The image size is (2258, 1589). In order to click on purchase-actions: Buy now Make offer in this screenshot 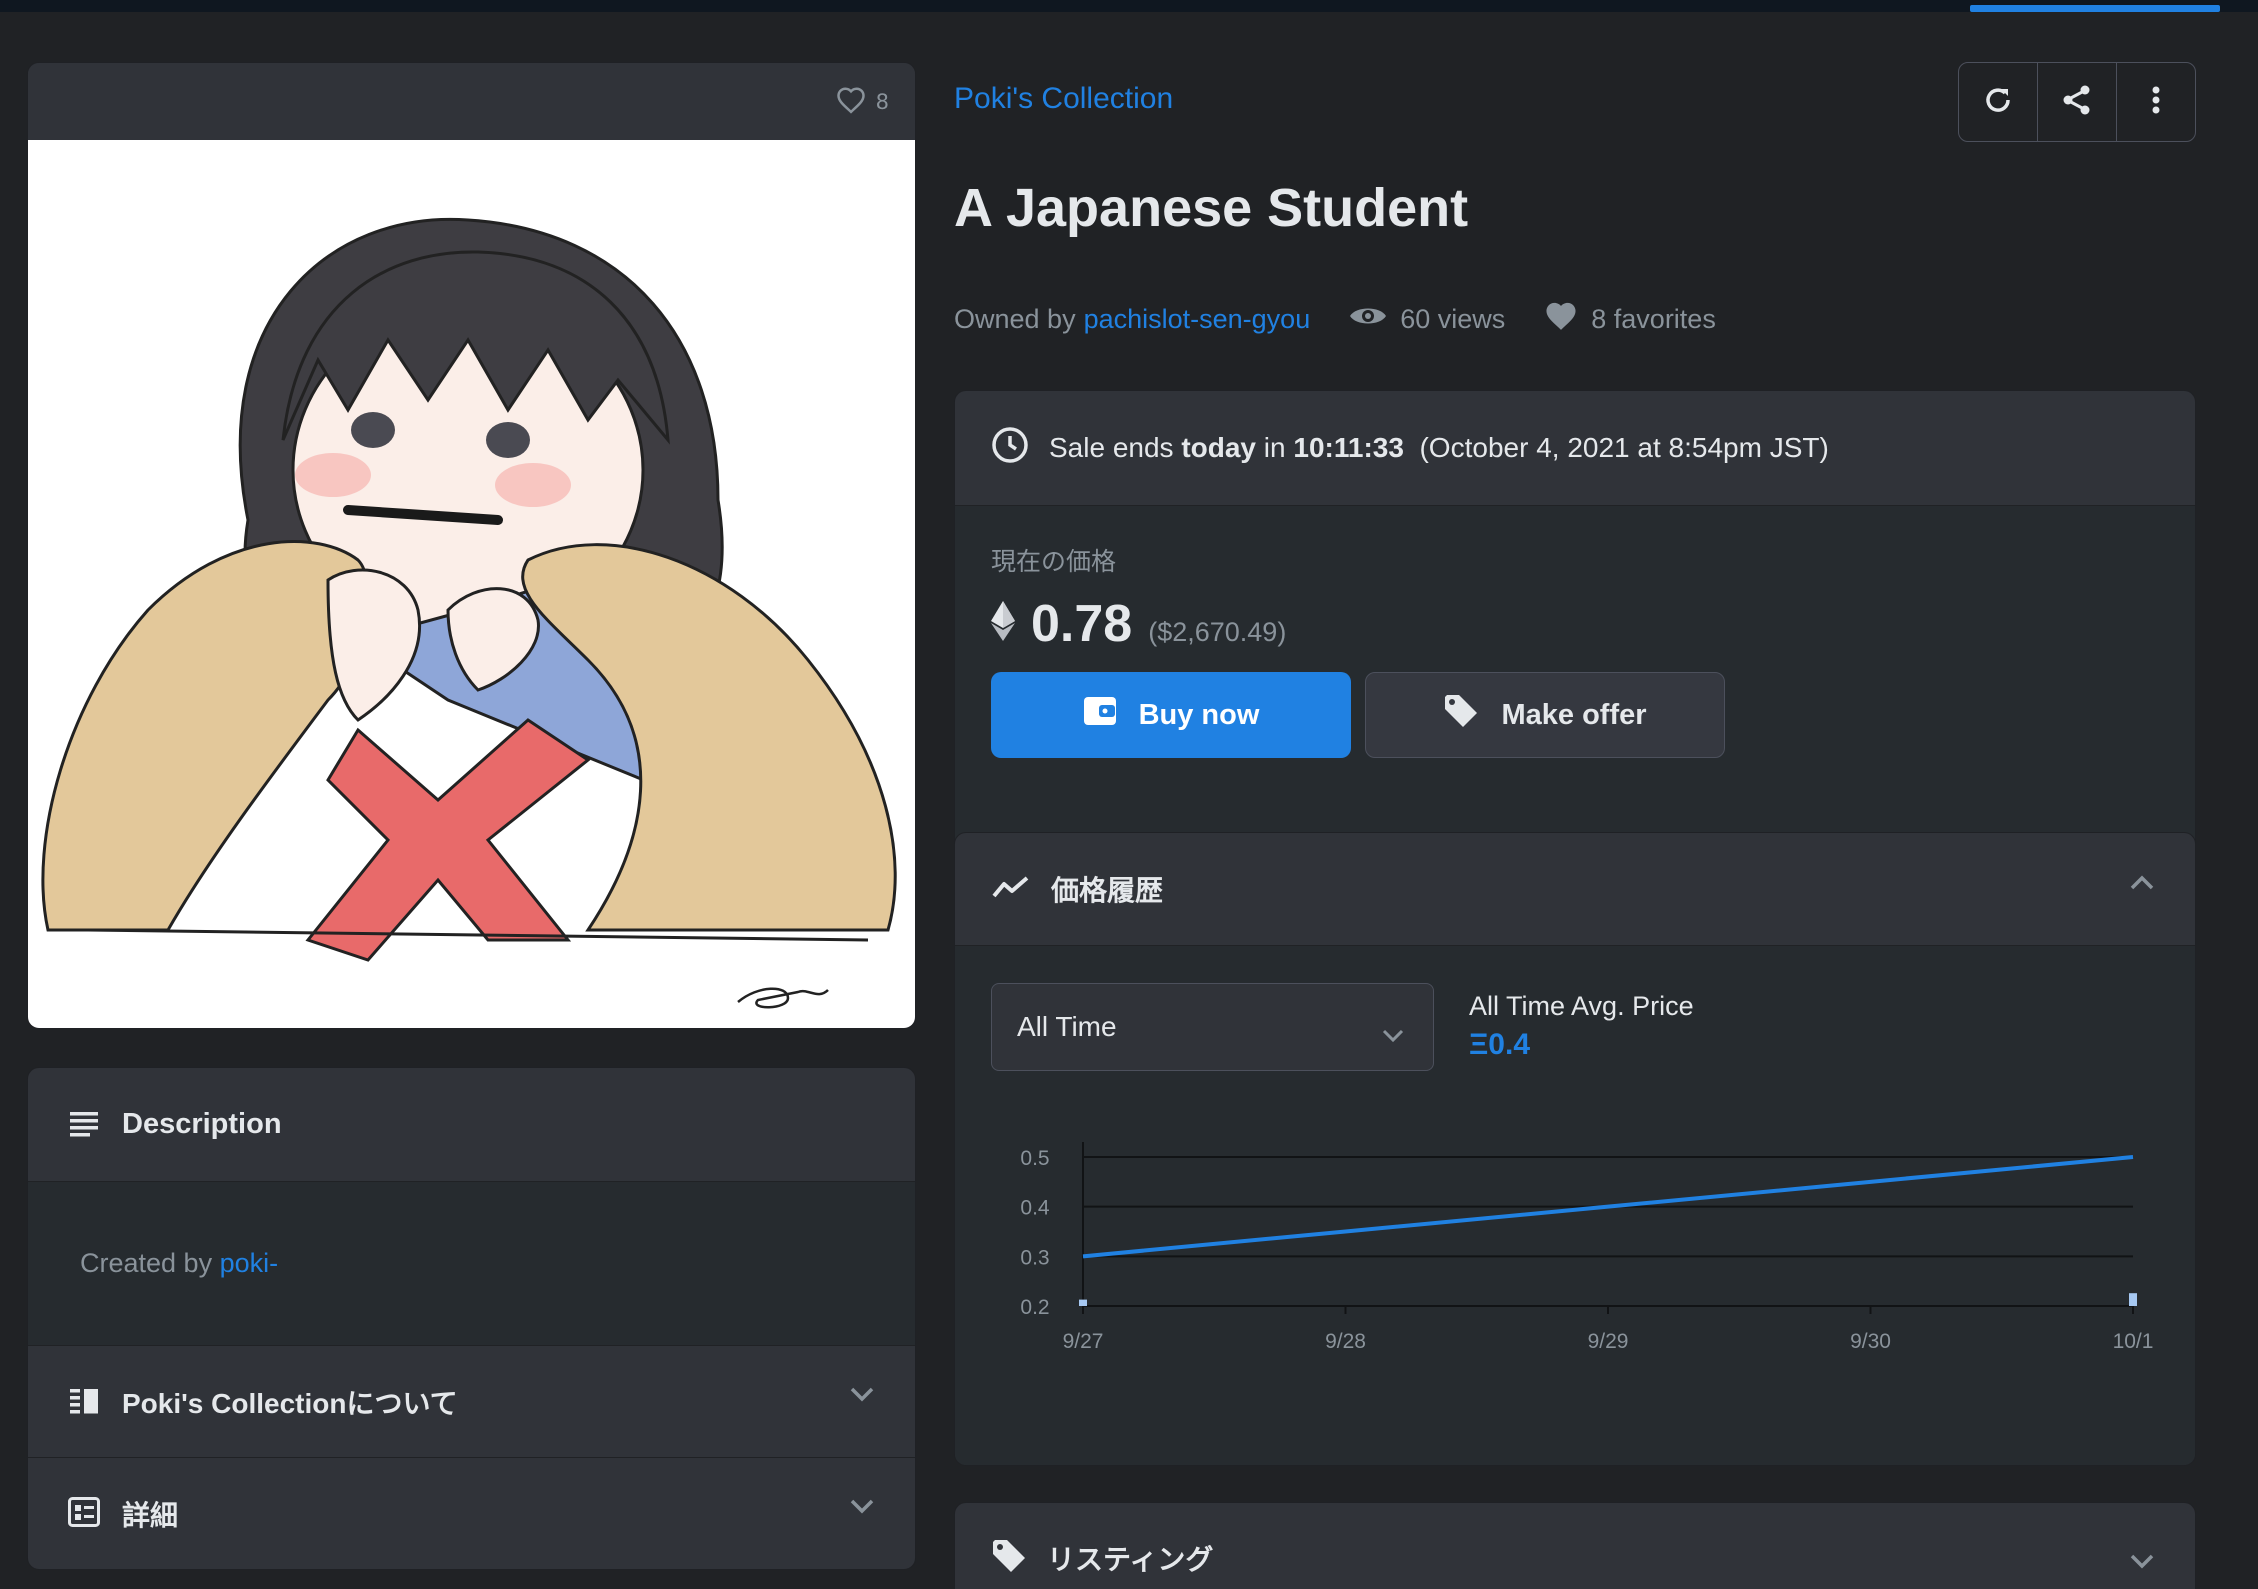, I will do `click(1575, 715)`.